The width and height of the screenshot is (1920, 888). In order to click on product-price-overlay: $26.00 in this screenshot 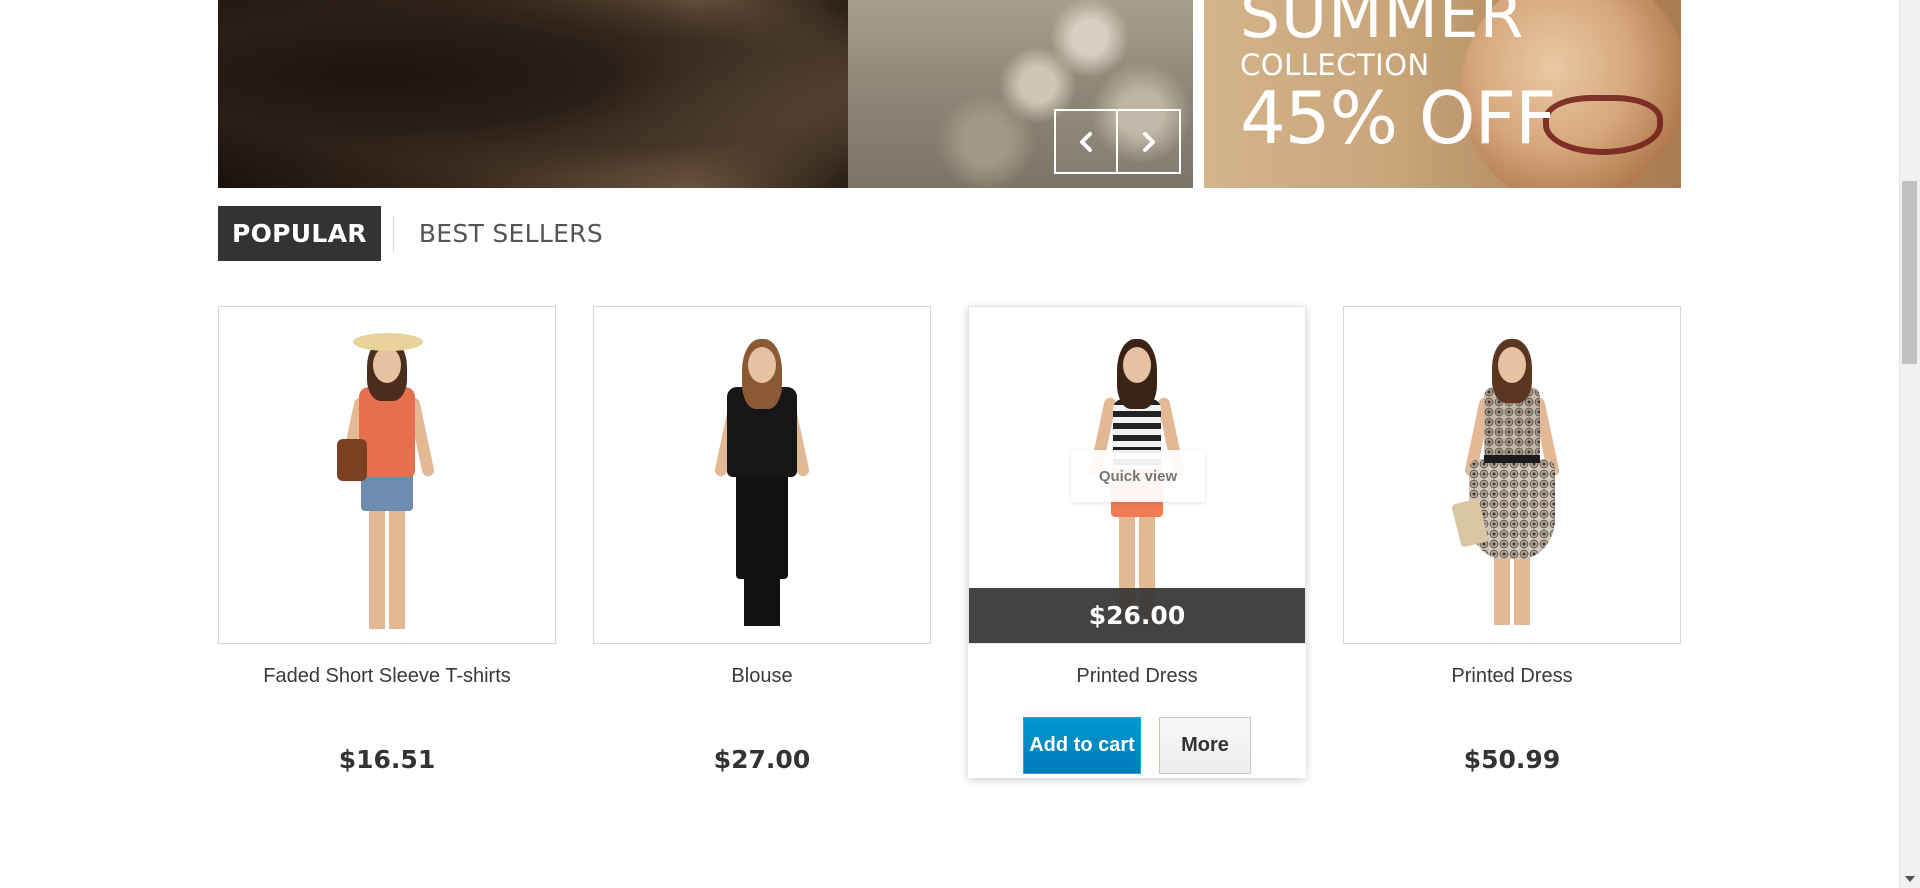, I will do `click(1137, 615)`.